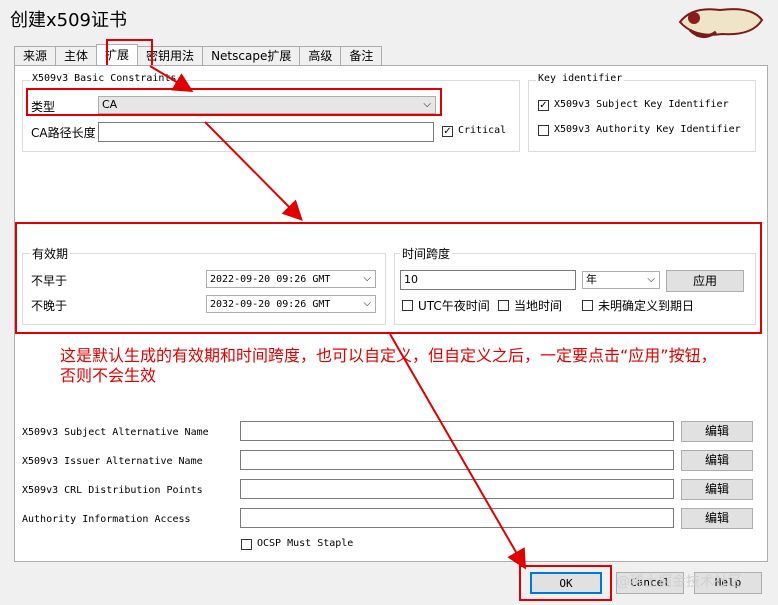  I want to click on arrow-validity-to-ok, so click(458, 451).